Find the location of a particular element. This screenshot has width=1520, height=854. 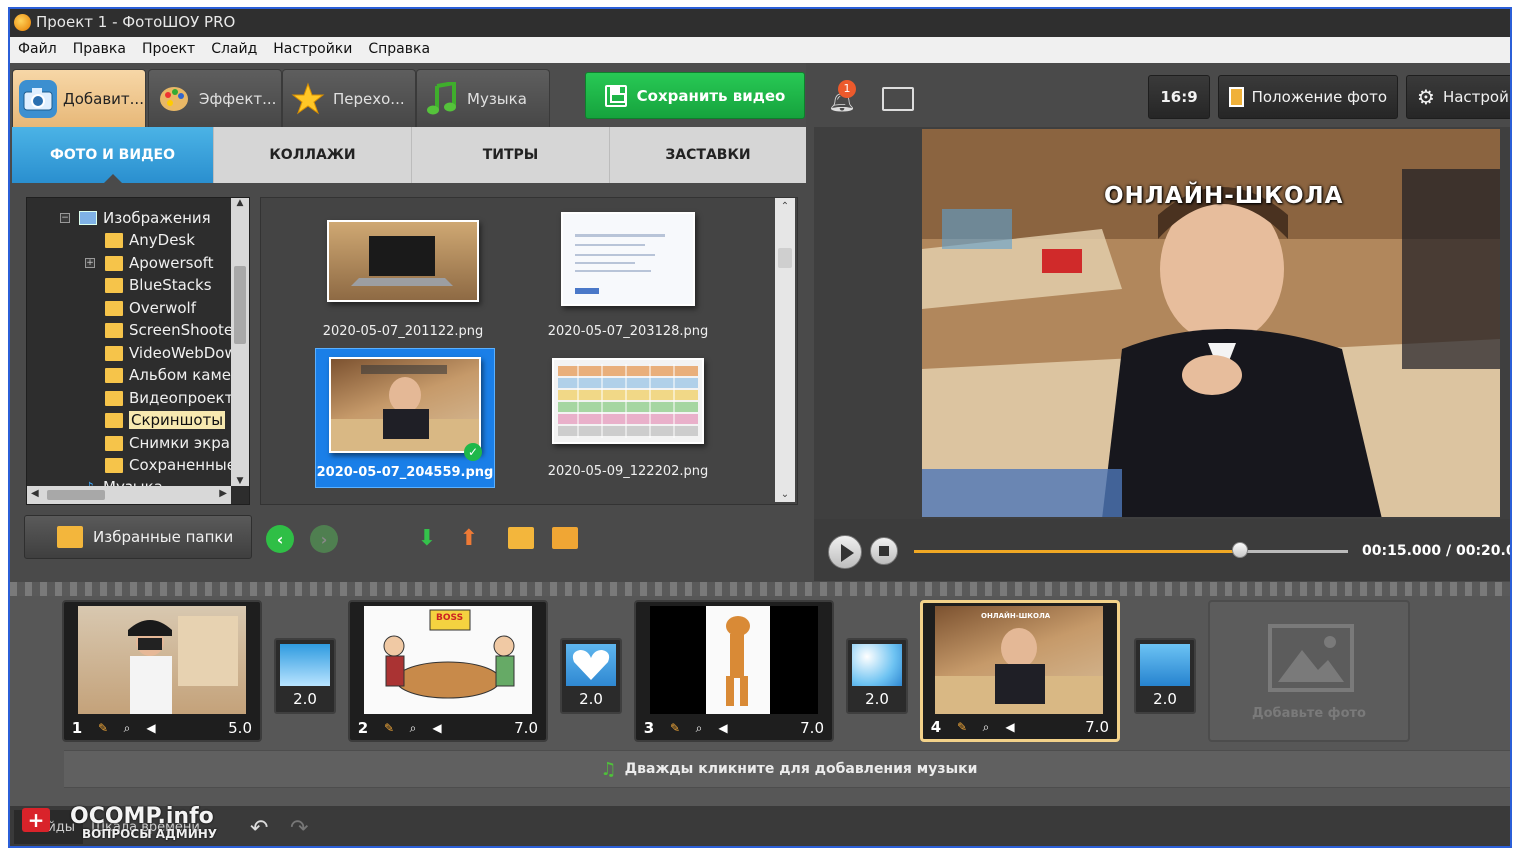

file-item: 2020-05-07_201122.png is located at coordinates (403, 280).